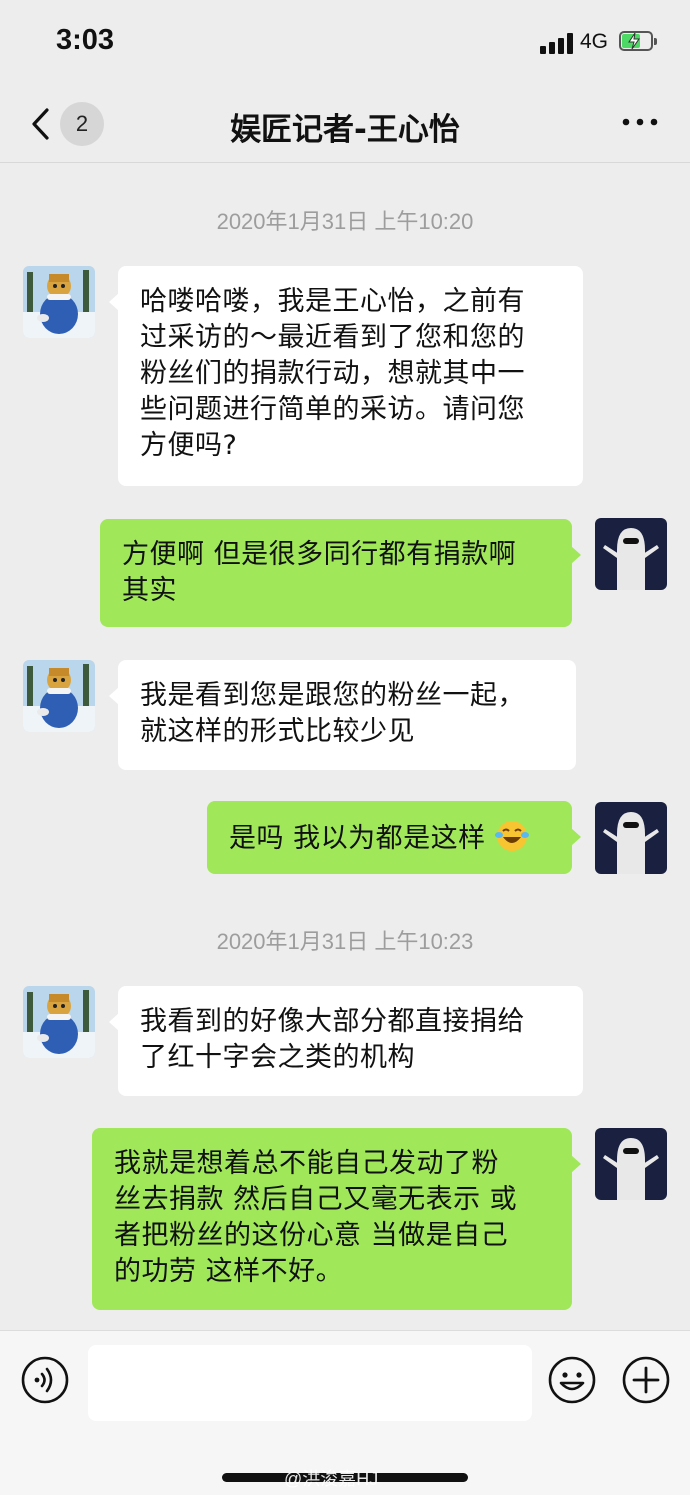 The width and height of the screenshot is (690, 1495). What do you see at coordinates (572, 1380) in the screenshot?
I see `emoji-icon` at bounding box center [572, 1380].